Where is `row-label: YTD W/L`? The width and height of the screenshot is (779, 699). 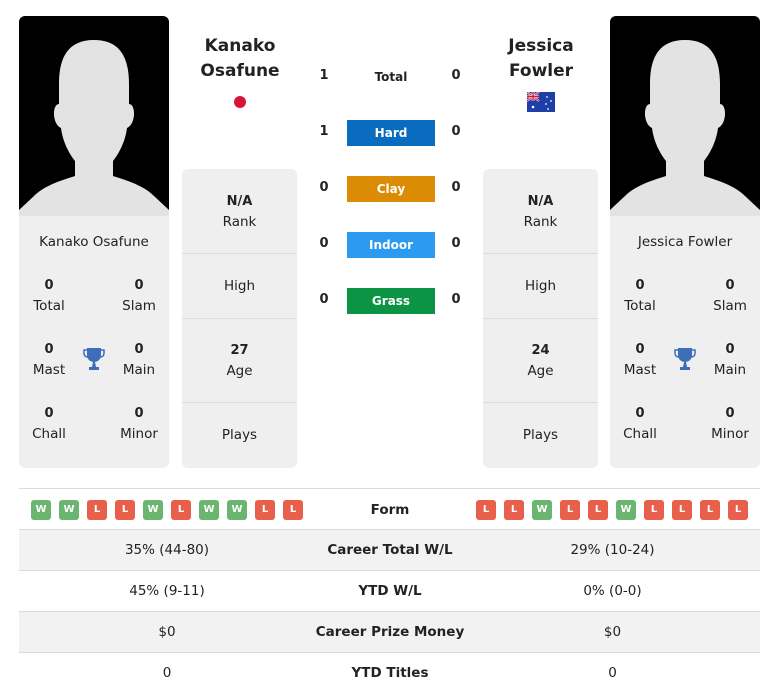
row-label: YTD W/L is located at coordinates (390, 591).